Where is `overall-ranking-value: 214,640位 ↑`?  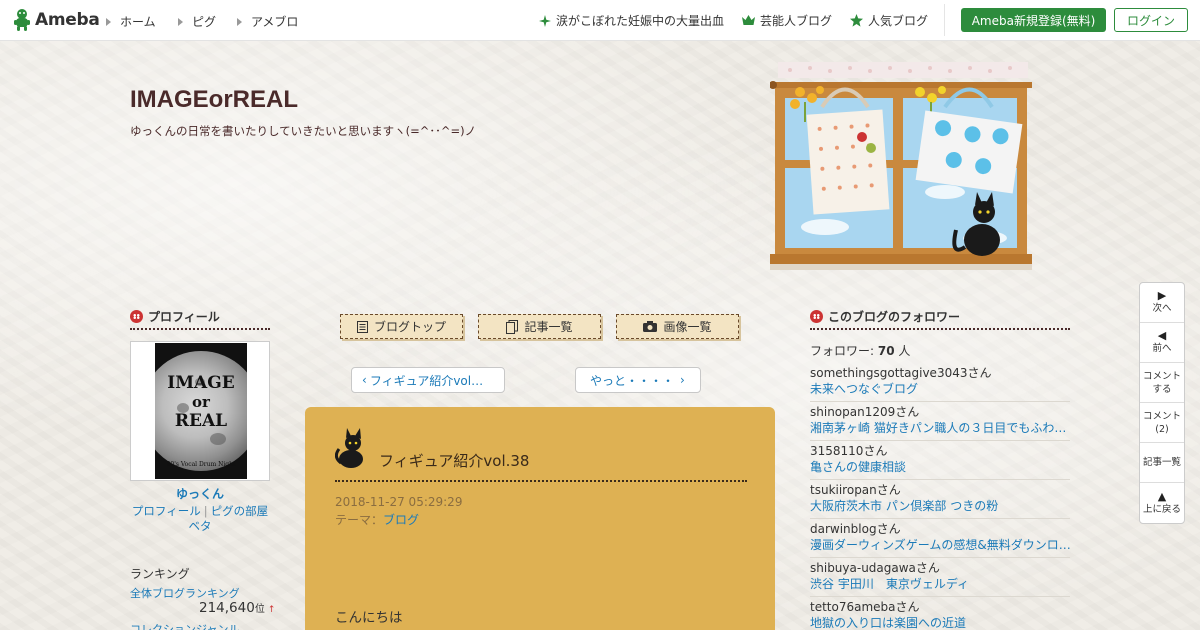 overall-ranking-value: 214,640位 ↑ is located at coordinates (237, 608).